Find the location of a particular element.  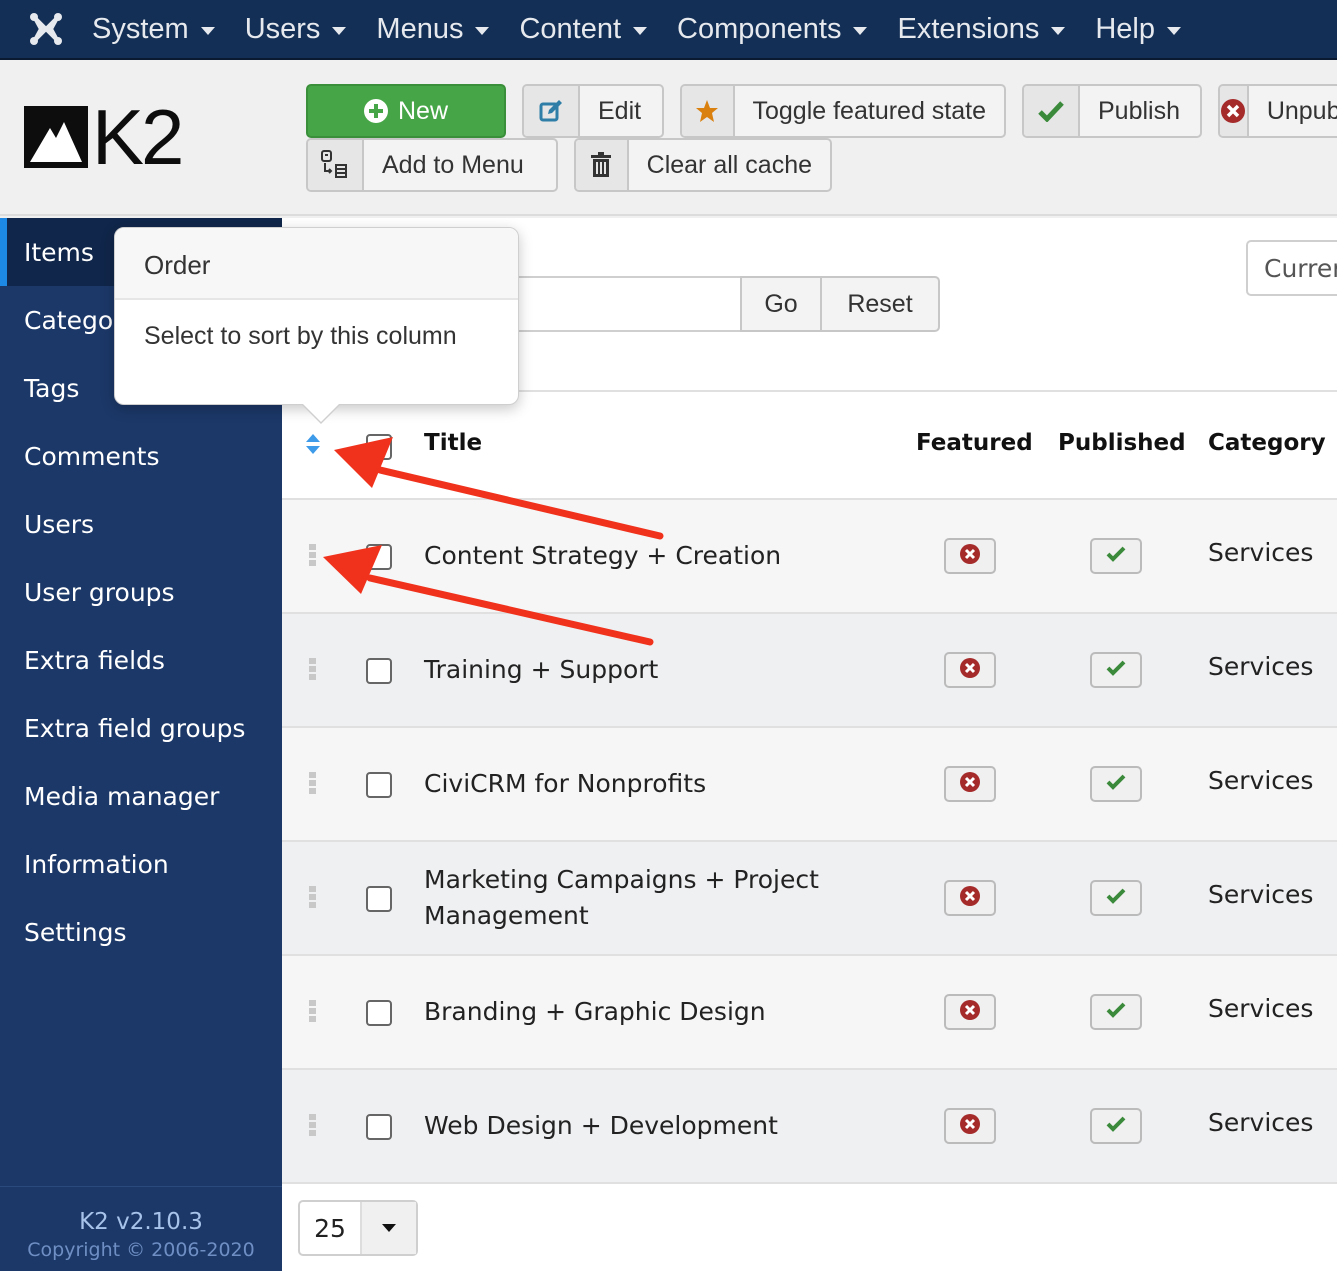

unpublish-button-label: Unpublish is located at coordinates (1301, 110).